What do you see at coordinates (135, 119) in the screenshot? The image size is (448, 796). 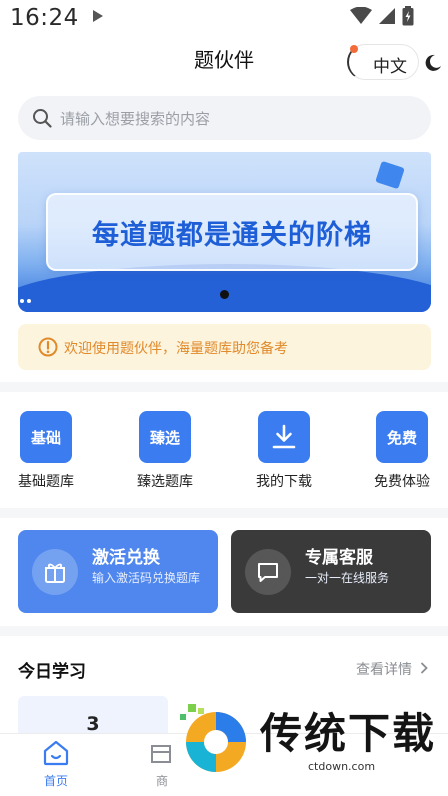 I see `search-placeholder: 请输入想要搜索的内容` at bounding box center [135, 119].